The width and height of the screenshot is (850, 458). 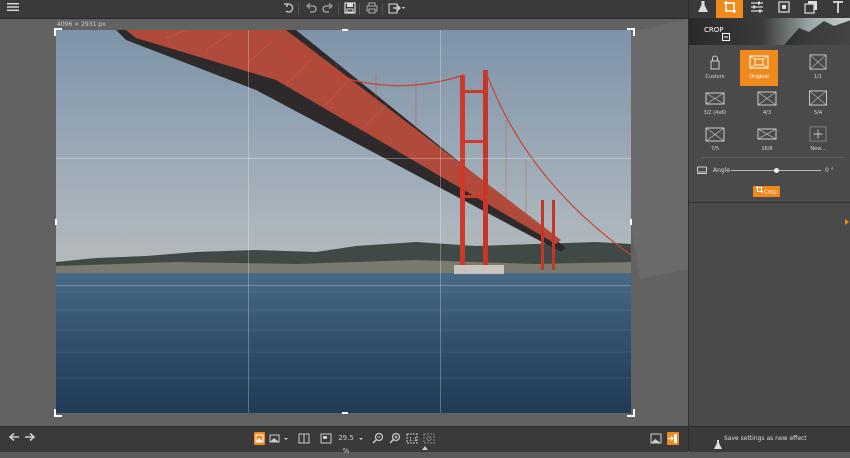 What do you see at coordinates (289, 9) in the screenshot?
I see `undo-all-icon` at bounding box center [289, 9].